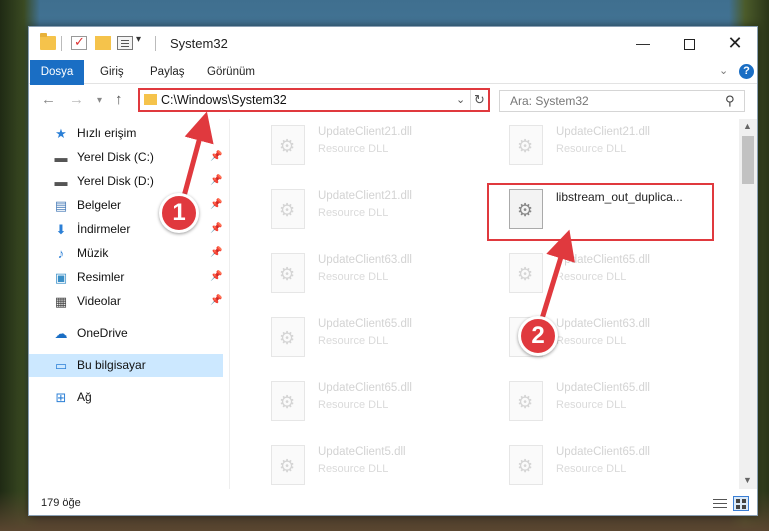  What do you see at coordinates (61, 43) in the screenshot?
I see `divider` at bounding box center [61, 43].